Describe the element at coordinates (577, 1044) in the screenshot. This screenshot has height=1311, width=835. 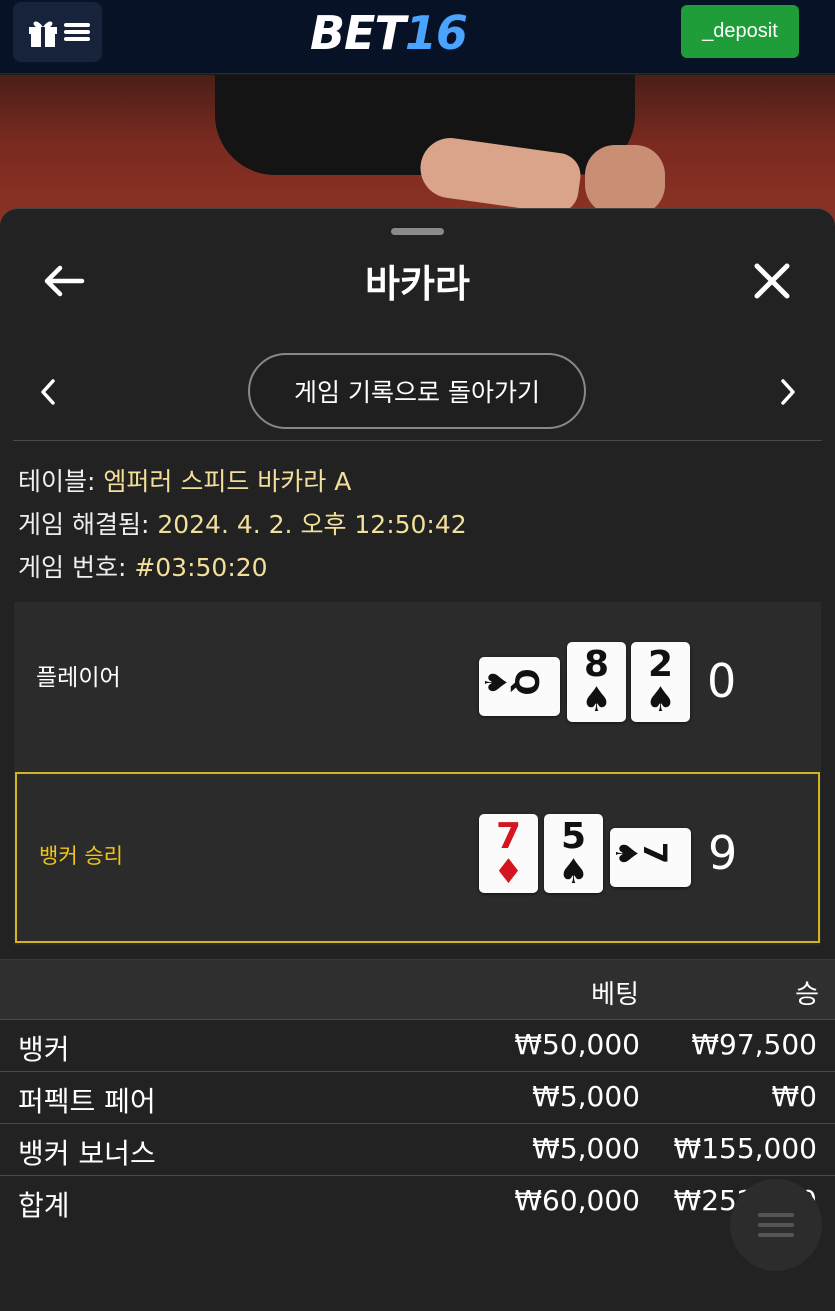
I see `bet-amount: ₩50,000` at that location.